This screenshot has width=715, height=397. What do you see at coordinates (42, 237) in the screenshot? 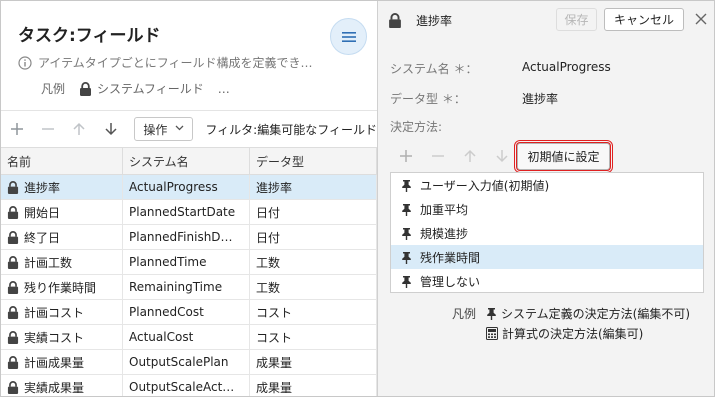
I see `cell-name-text: 終了日` at bounding box center [42, 237].